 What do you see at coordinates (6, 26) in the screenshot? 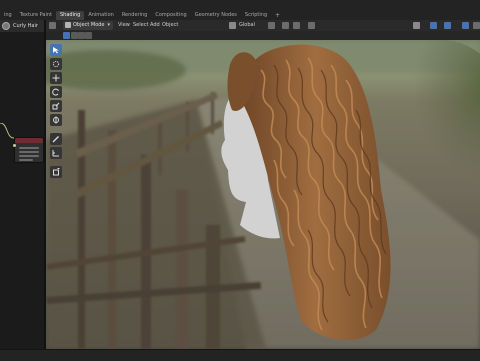
I see `sphere-icon` at bounding box center [6, 26].